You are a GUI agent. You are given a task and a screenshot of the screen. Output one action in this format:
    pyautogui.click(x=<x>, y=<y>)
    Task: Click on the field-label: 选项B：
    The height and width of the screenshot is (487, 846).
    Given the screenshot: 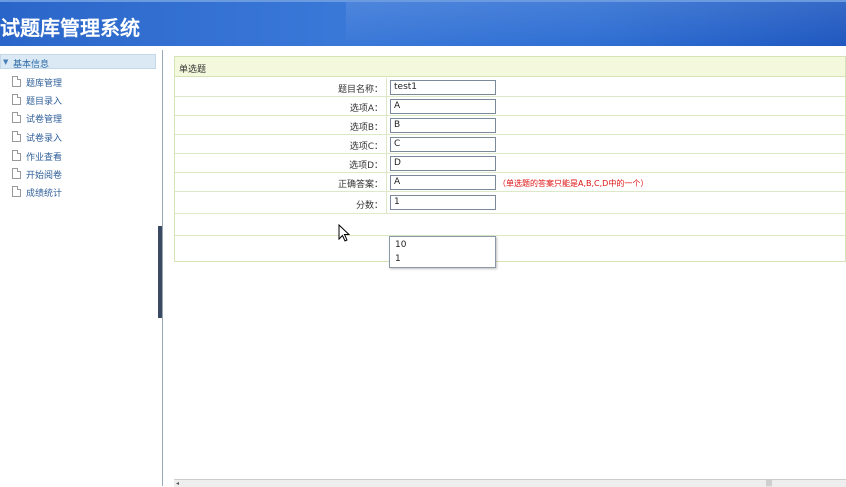 What is the action you would take?
    pyautogui.click(x=366, y=128)
    